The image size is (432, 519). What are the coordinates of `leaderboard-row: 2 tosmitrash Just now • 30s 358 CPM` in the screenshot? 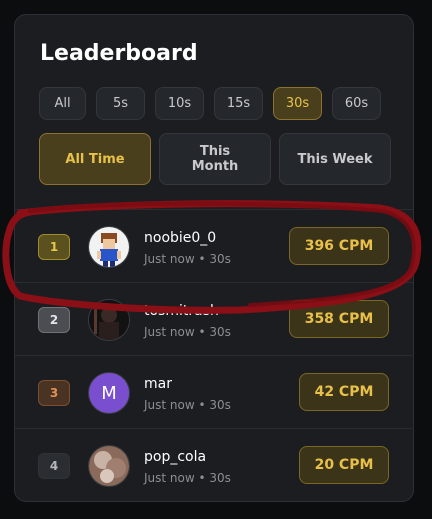 It's located at (214, 318).